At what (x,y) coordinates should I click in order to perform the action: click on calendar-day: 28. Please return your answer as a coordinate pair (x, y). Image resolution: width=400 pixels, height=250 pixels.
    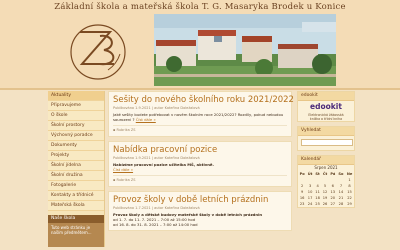
    Looking at the image, I should click on (341, 204).